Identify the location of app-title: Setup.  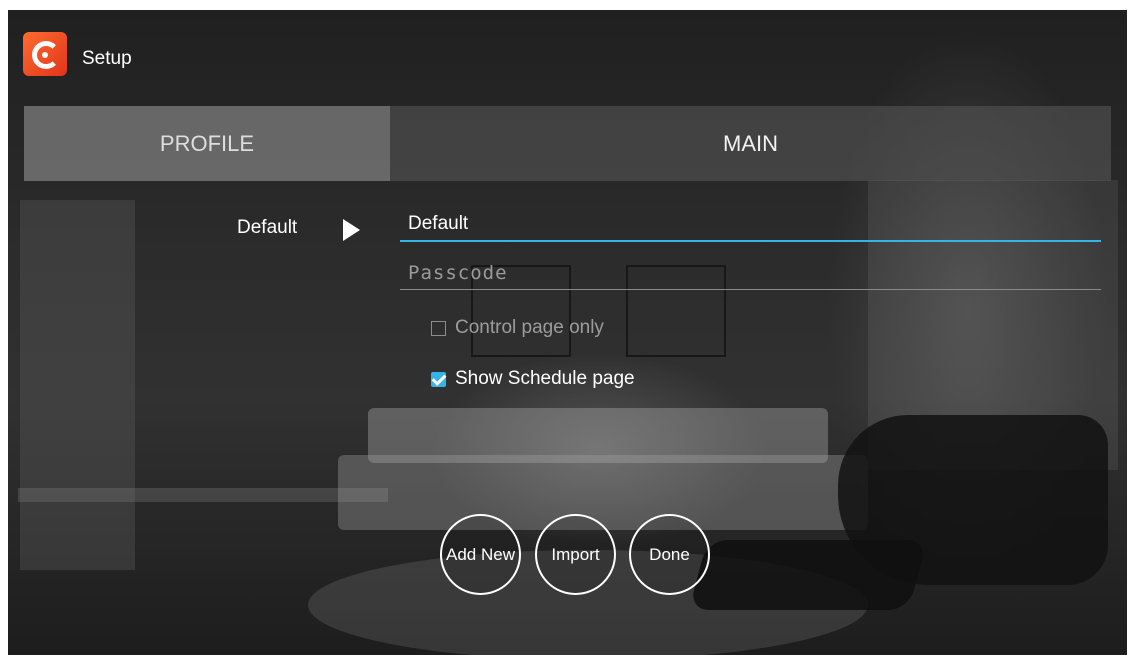
(107, 58).